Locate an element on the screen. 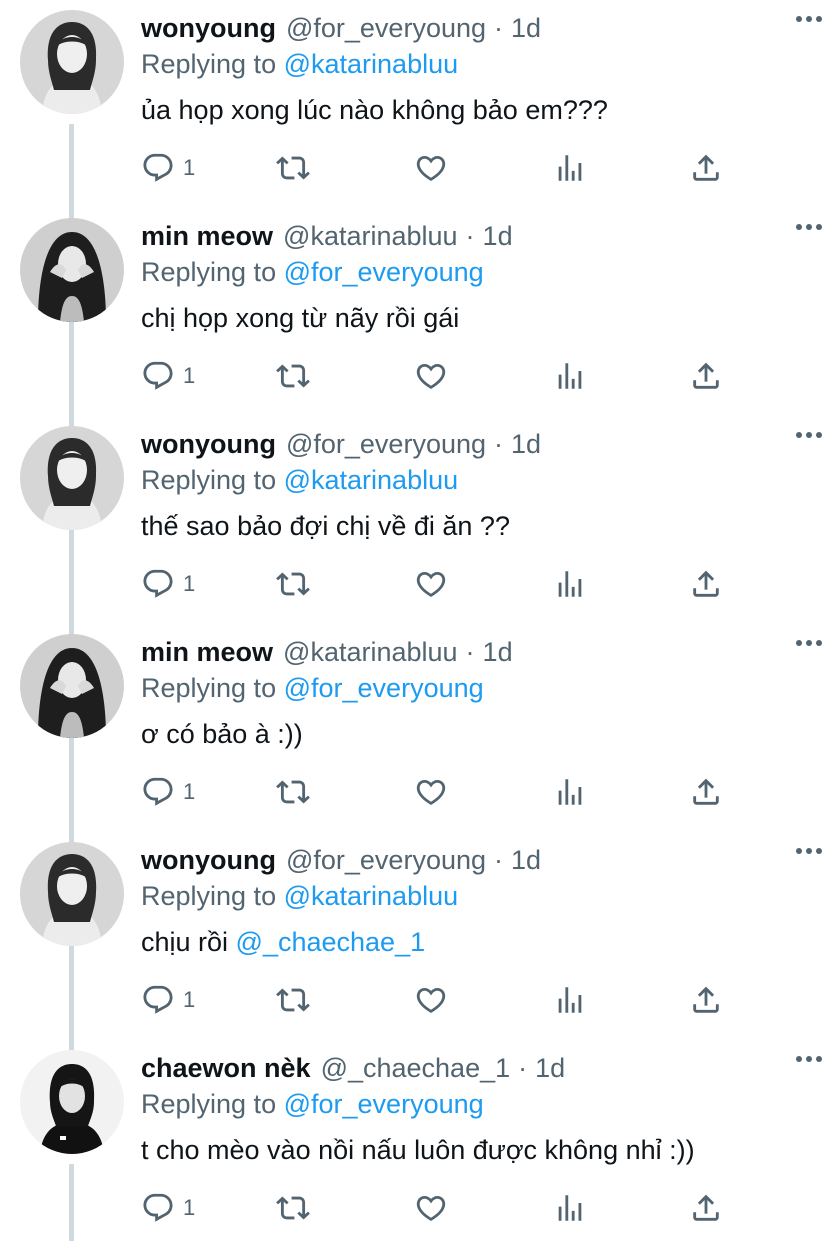  author-name: chaewon nèk is located at coordinates (226, 1068).